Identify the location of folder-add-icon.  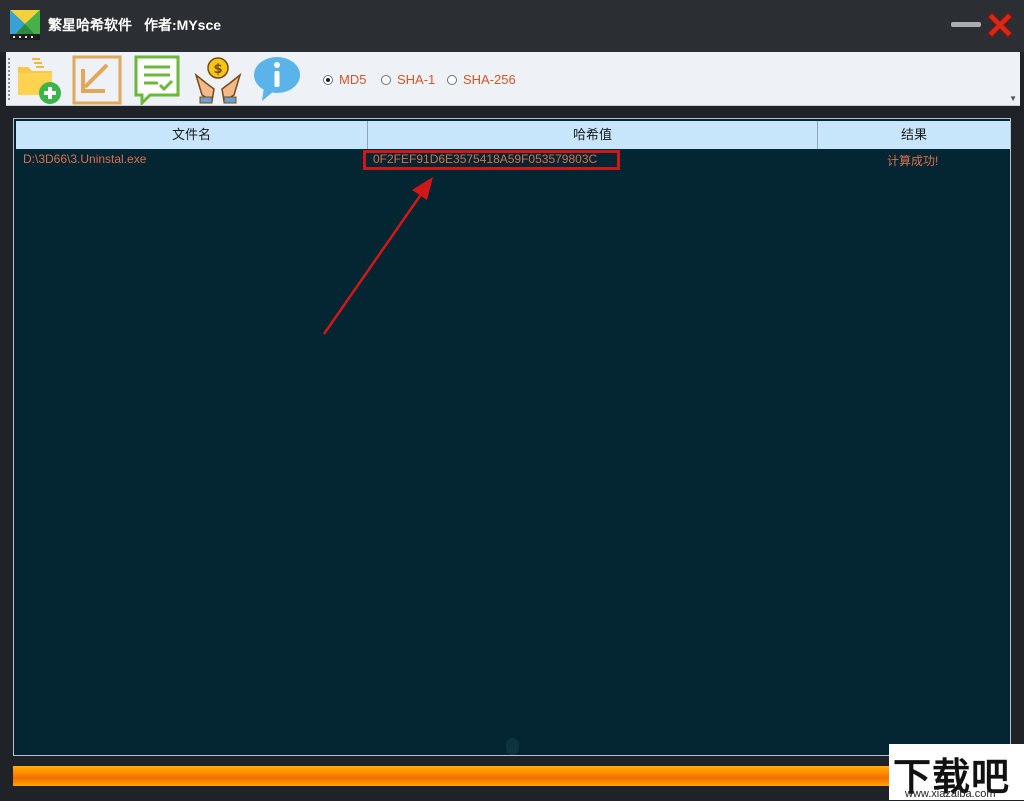
(39, 81).